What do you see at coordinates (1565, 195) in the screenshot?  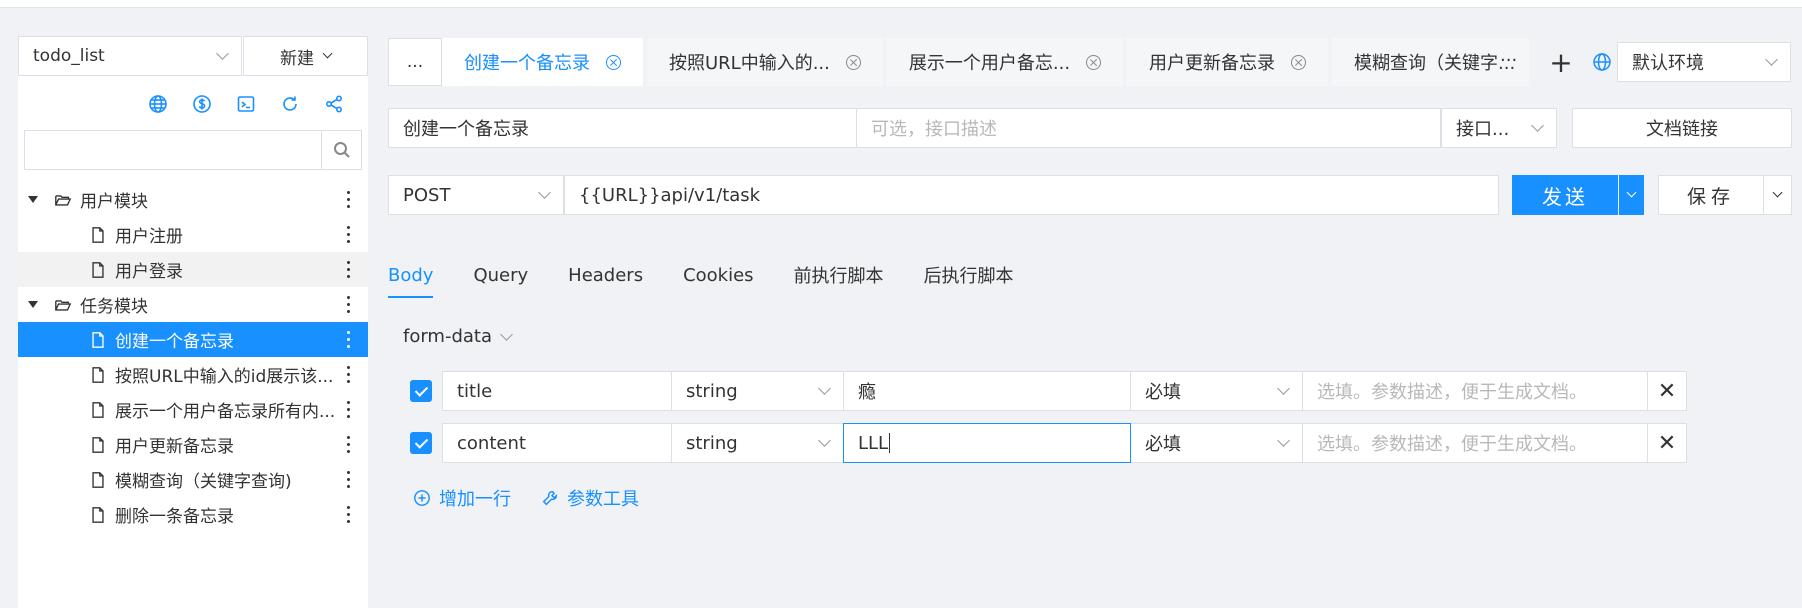 I see `send-button: 发送` at bounding box center [1565, 195].